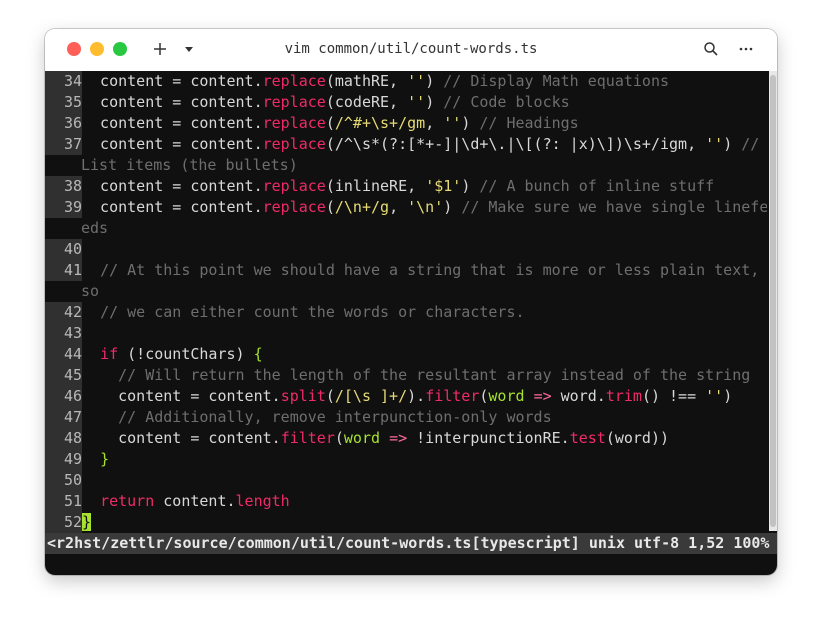 The image size is (822, 637). Describe the element at coordinates (63, 438) in the screenshot. I see `line-number: 48` at that location.